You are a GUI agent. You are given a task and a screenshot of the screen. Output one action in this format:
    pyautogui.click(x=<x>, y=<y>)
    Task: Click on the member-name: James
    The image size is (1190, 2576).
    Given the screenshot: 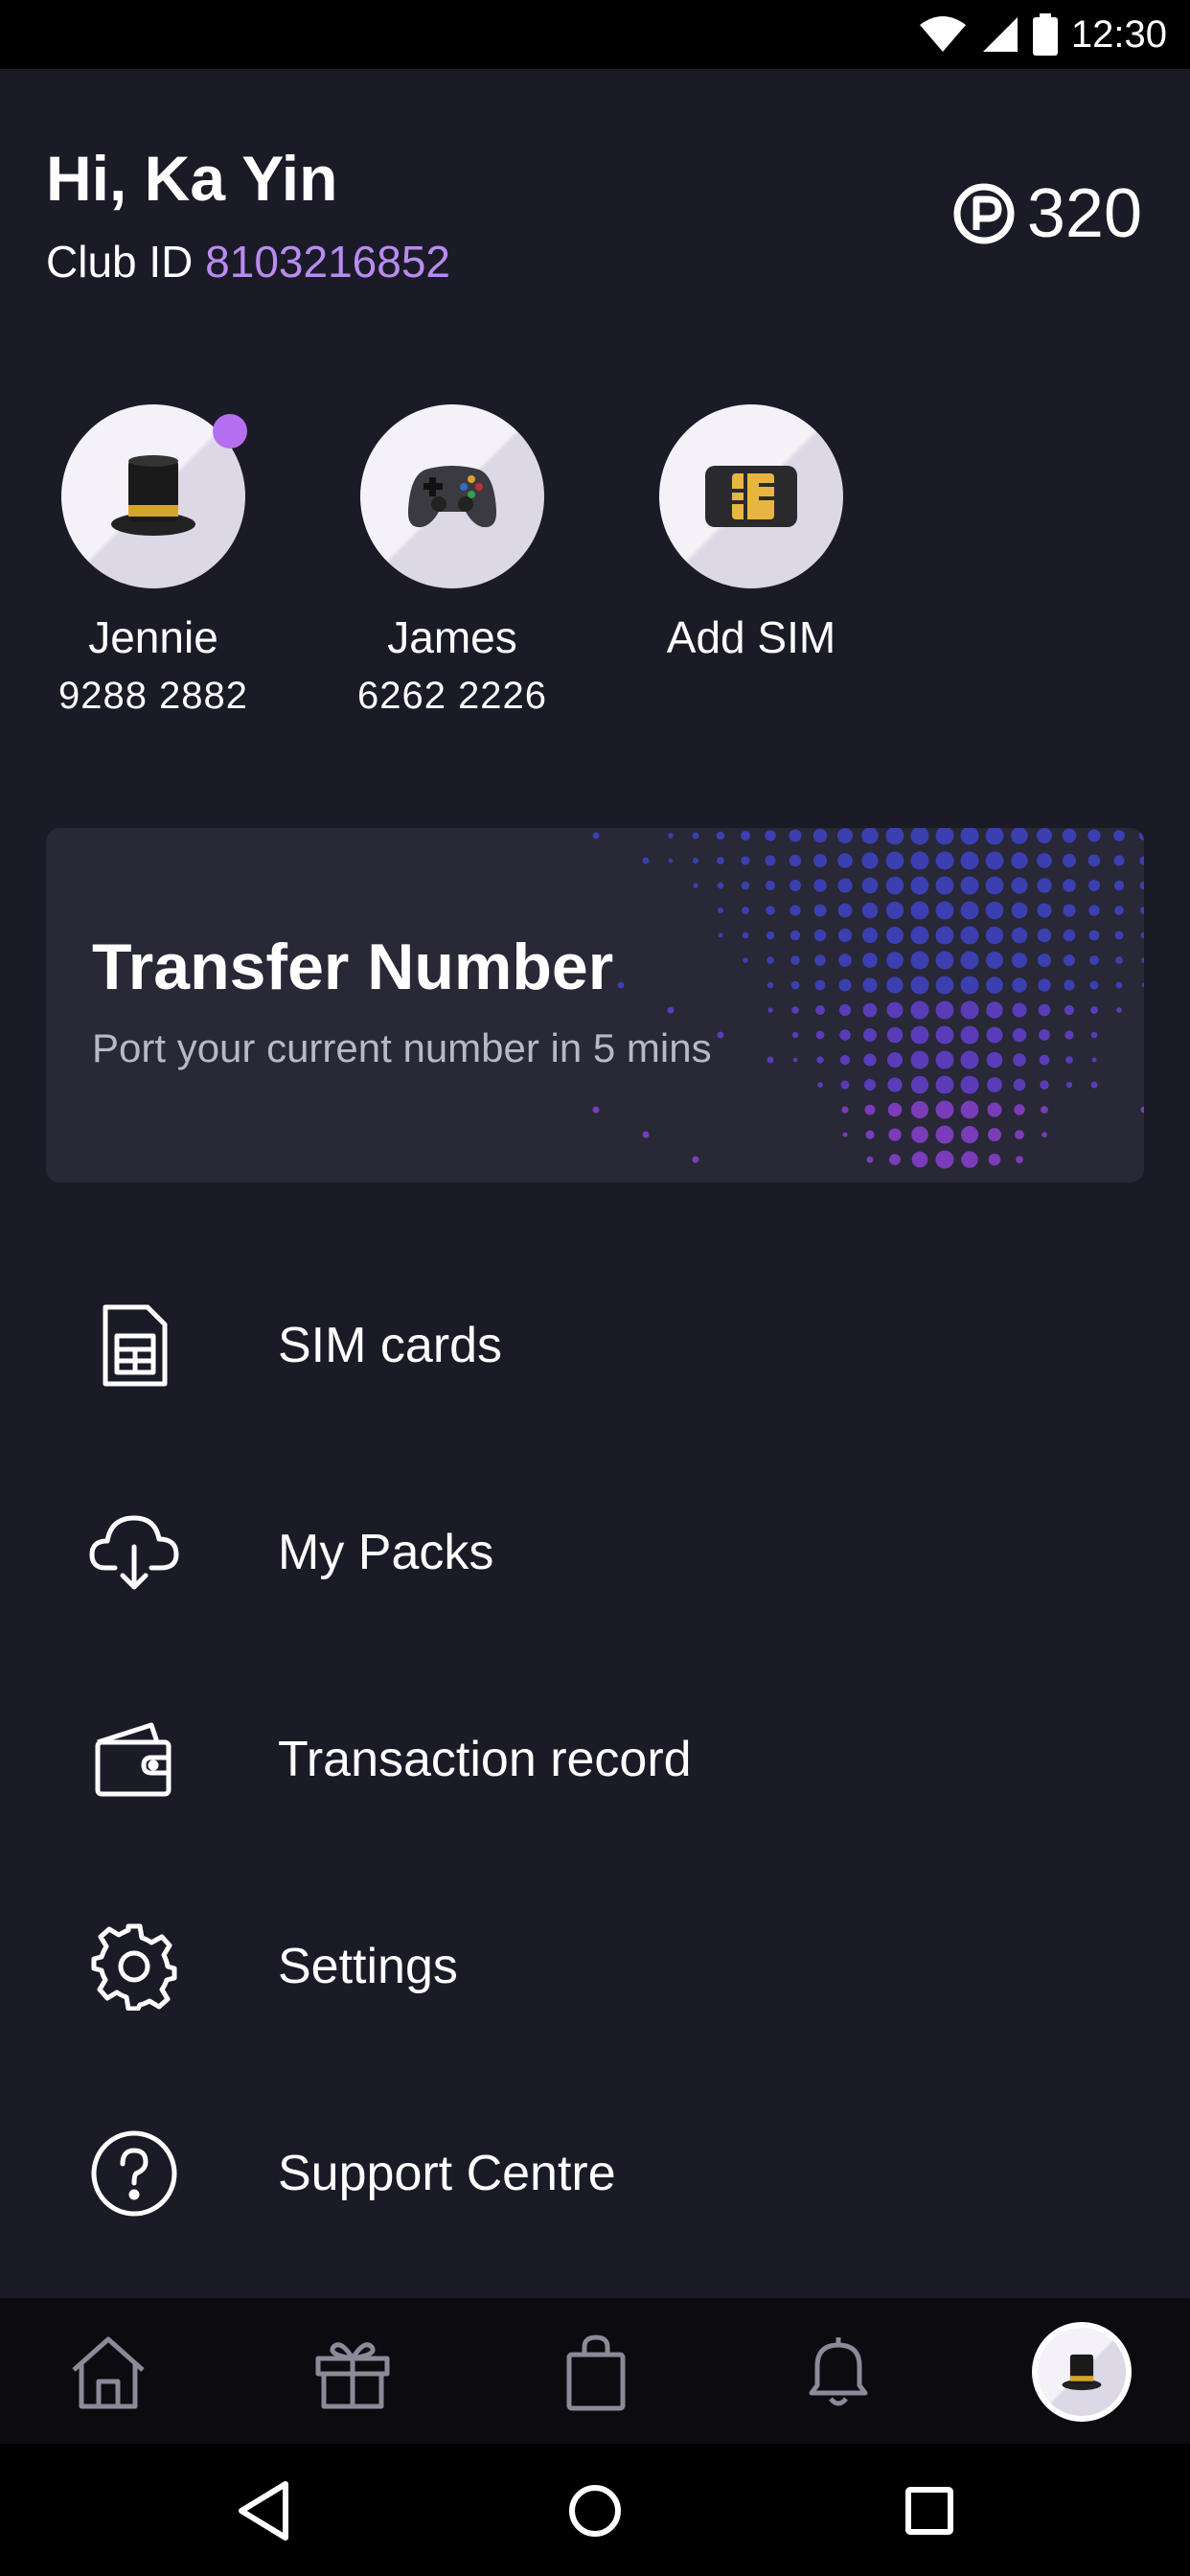 What is the action you would take?
    pyautogui.click(x=452, y=637)
    